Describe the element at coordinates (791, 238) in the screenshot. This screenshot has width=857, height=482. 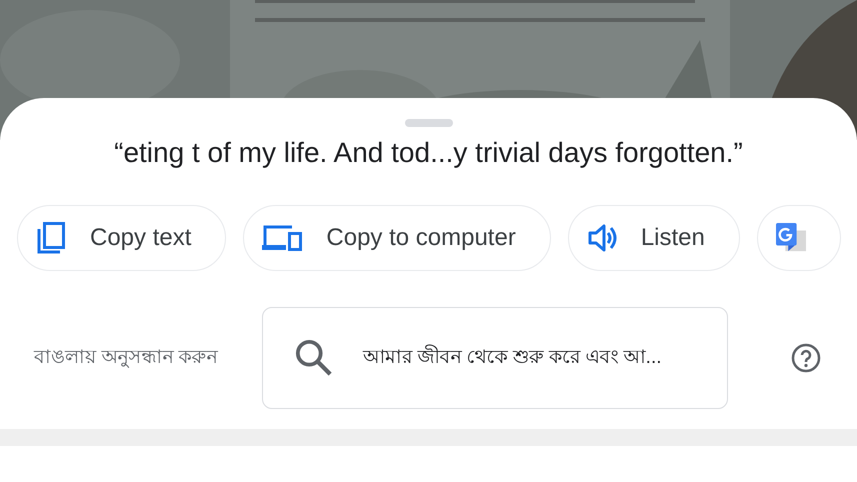
I see `translate-icon` at that location.